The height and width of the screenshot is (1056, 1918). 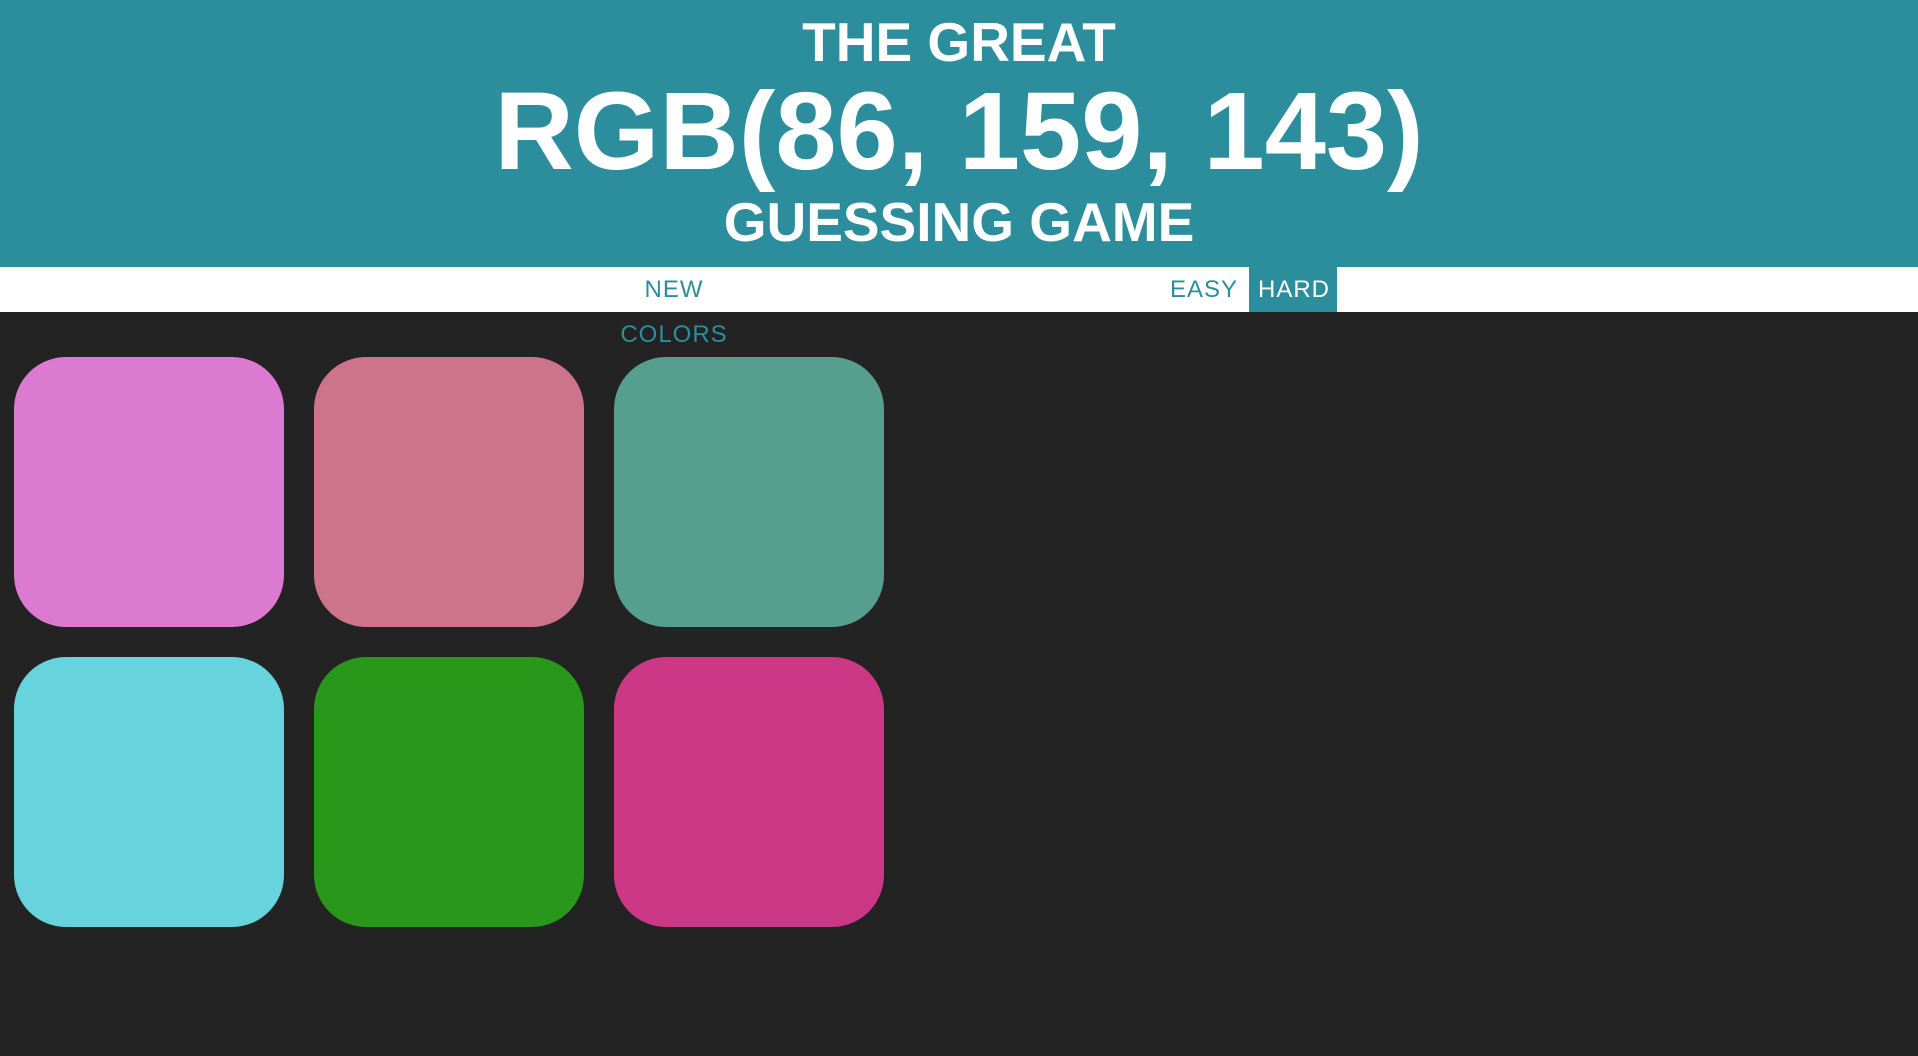 I want to click on title-line-bottom: GUESSING GAME, so click(x=959, y=222).